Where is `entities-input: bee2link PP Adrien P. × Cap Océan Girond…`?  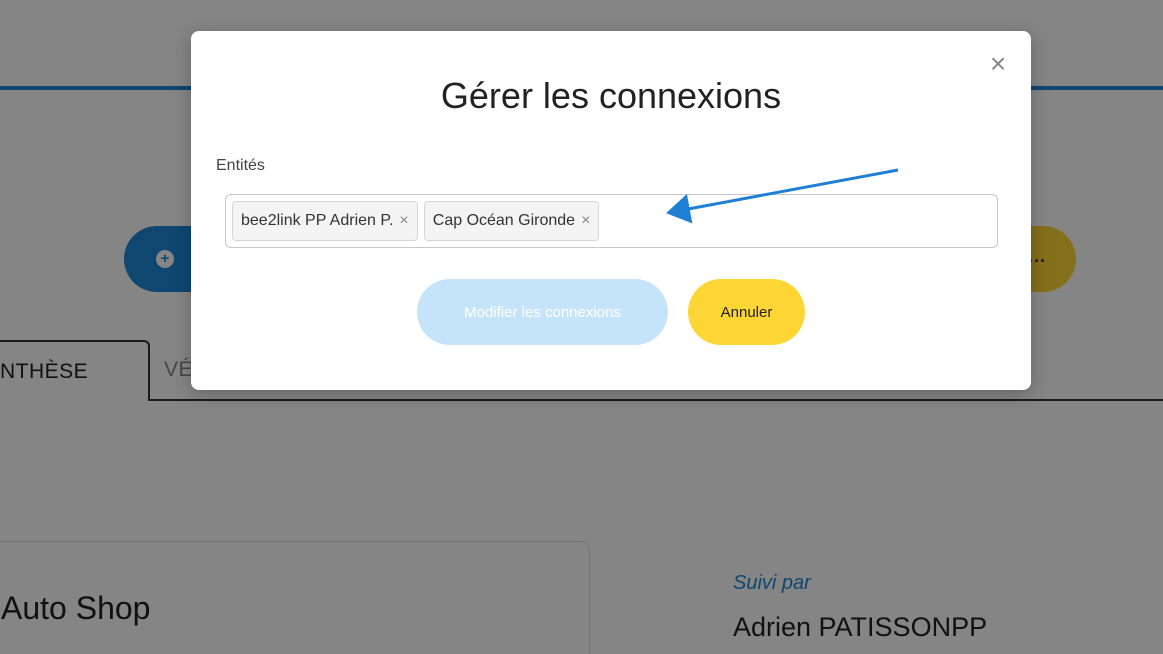
entities-input: bee2link PP Adrien P. × Cap Océan Girond… is located at coordinates (611, 221).